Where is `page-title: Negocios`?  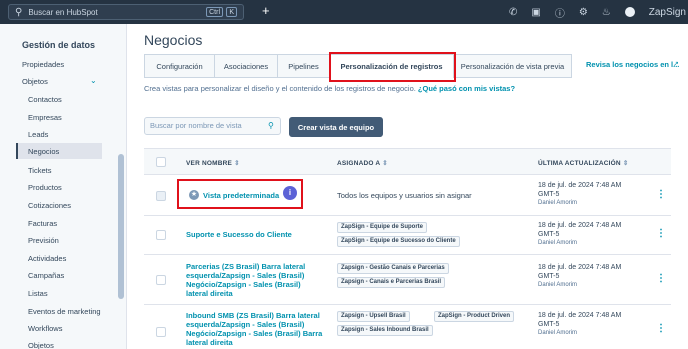
page-title: Negocios is located at coordinates (173, 40).